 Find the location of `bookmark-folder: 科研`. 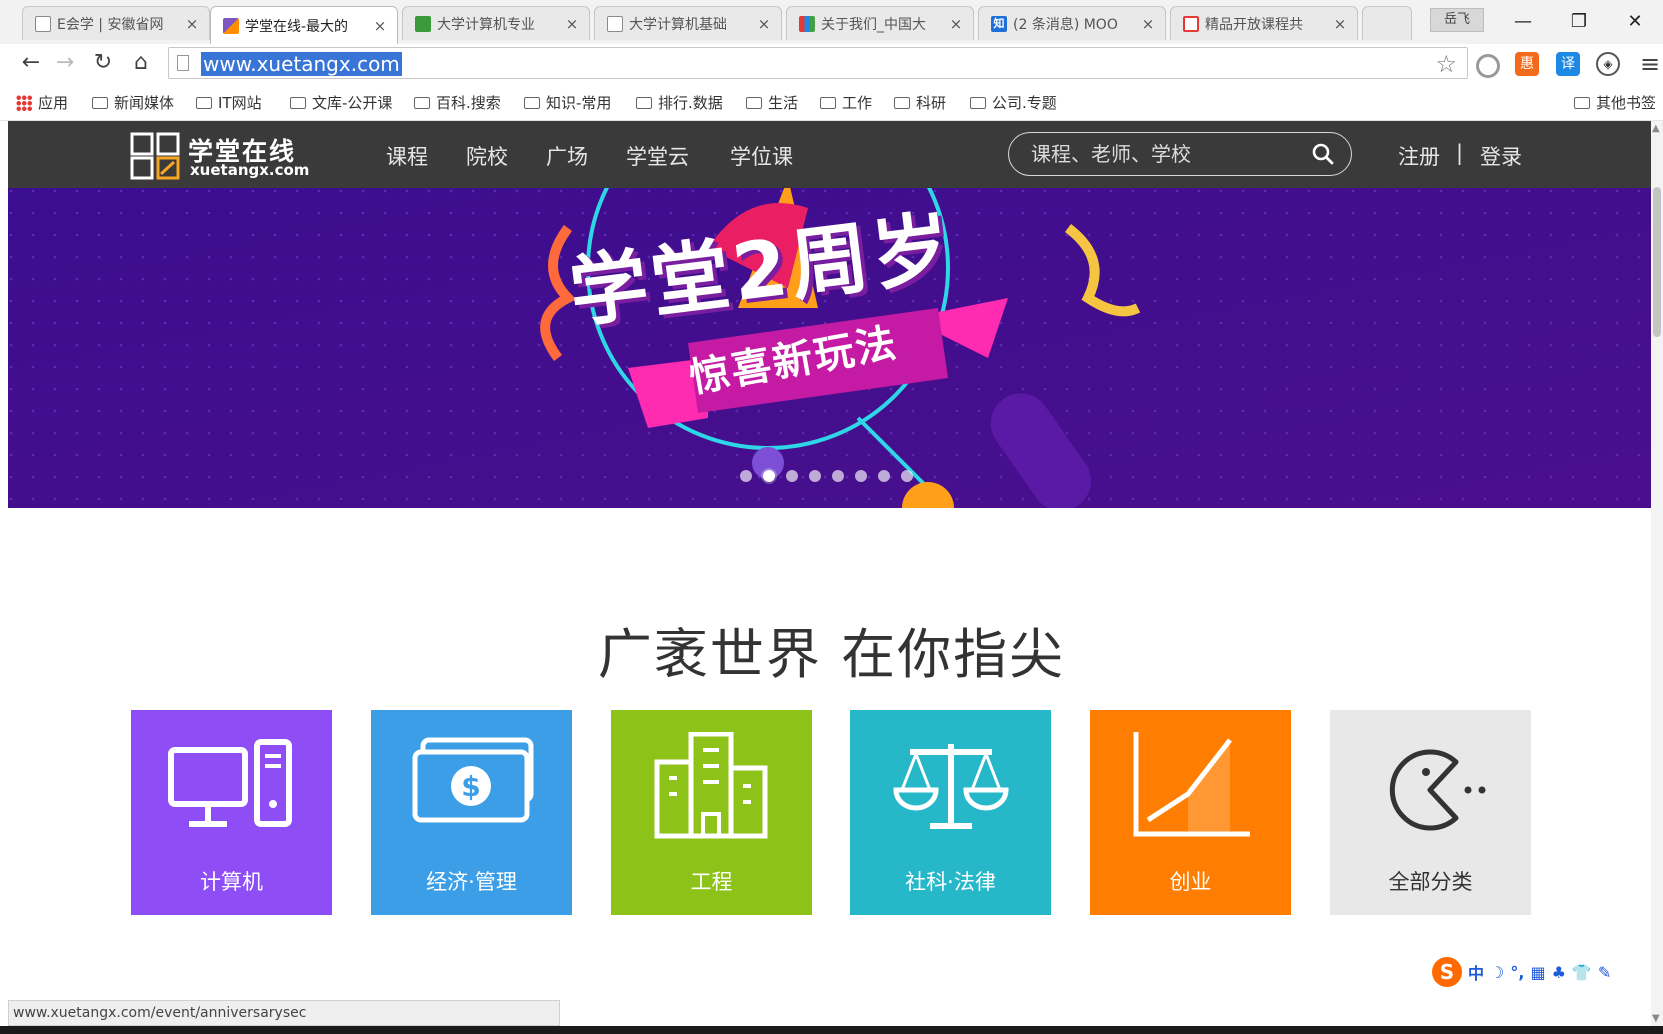

bookmark-folder: 科研 is located at coordinates (920, 102).